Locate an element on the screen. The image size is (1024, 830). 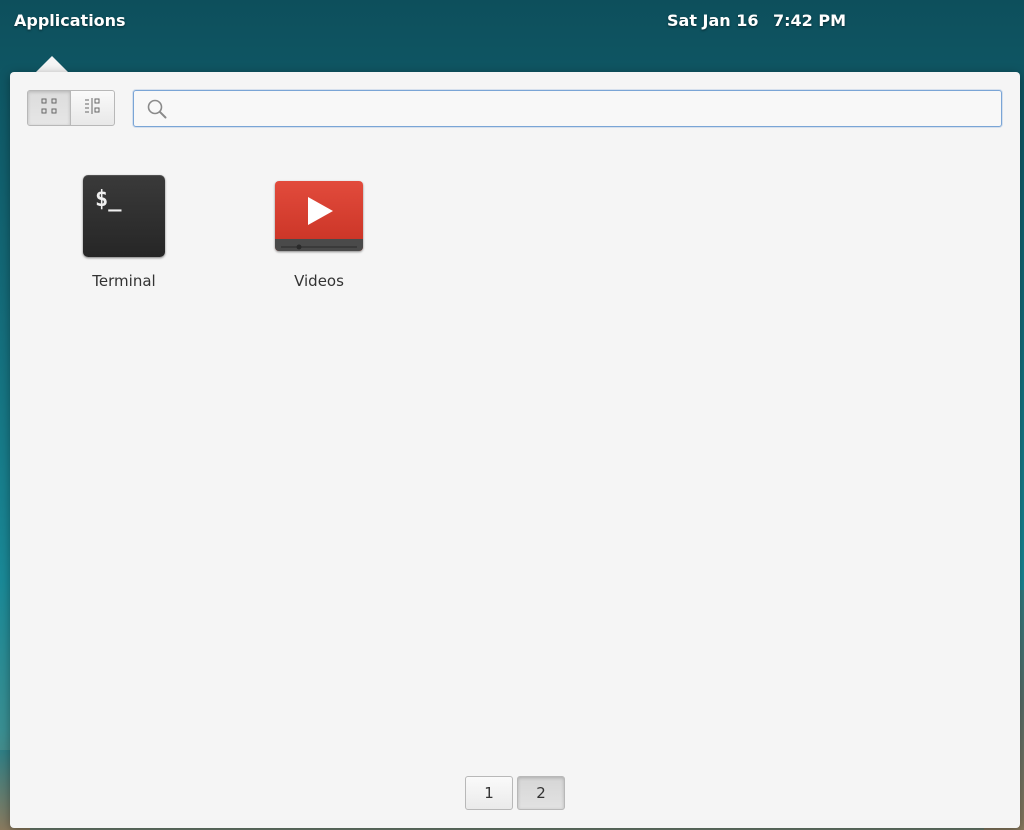
terminal-icon-wrap: $_ is located at coordinates (124, 216).